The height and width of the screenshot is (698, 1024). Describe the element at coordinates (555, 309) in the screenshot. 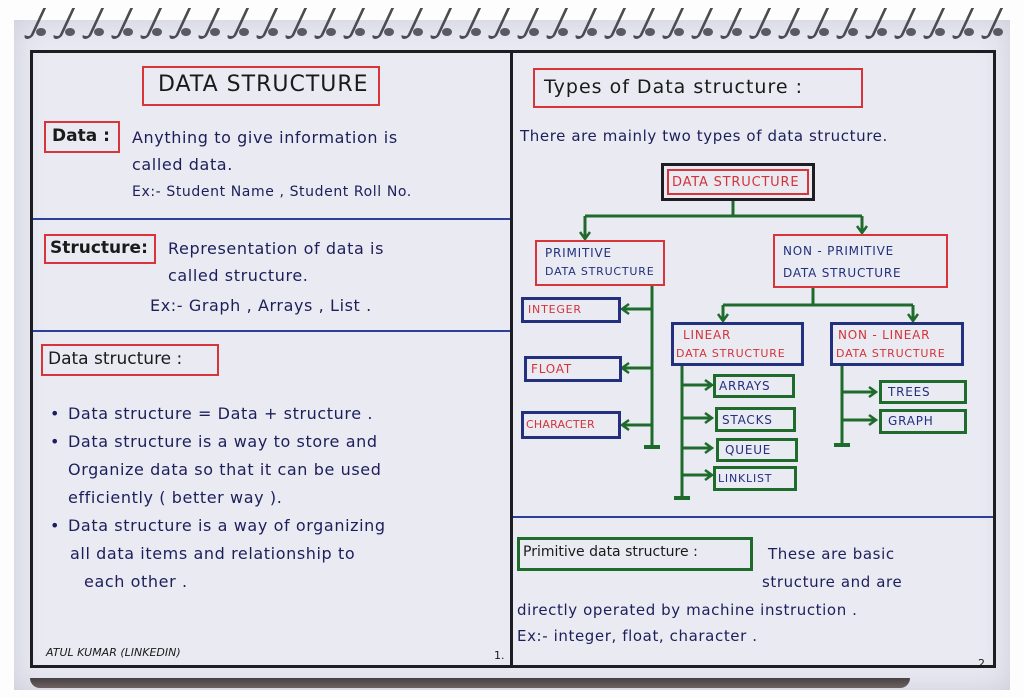

I see `primitive-child-label: INTEGER` at that location.